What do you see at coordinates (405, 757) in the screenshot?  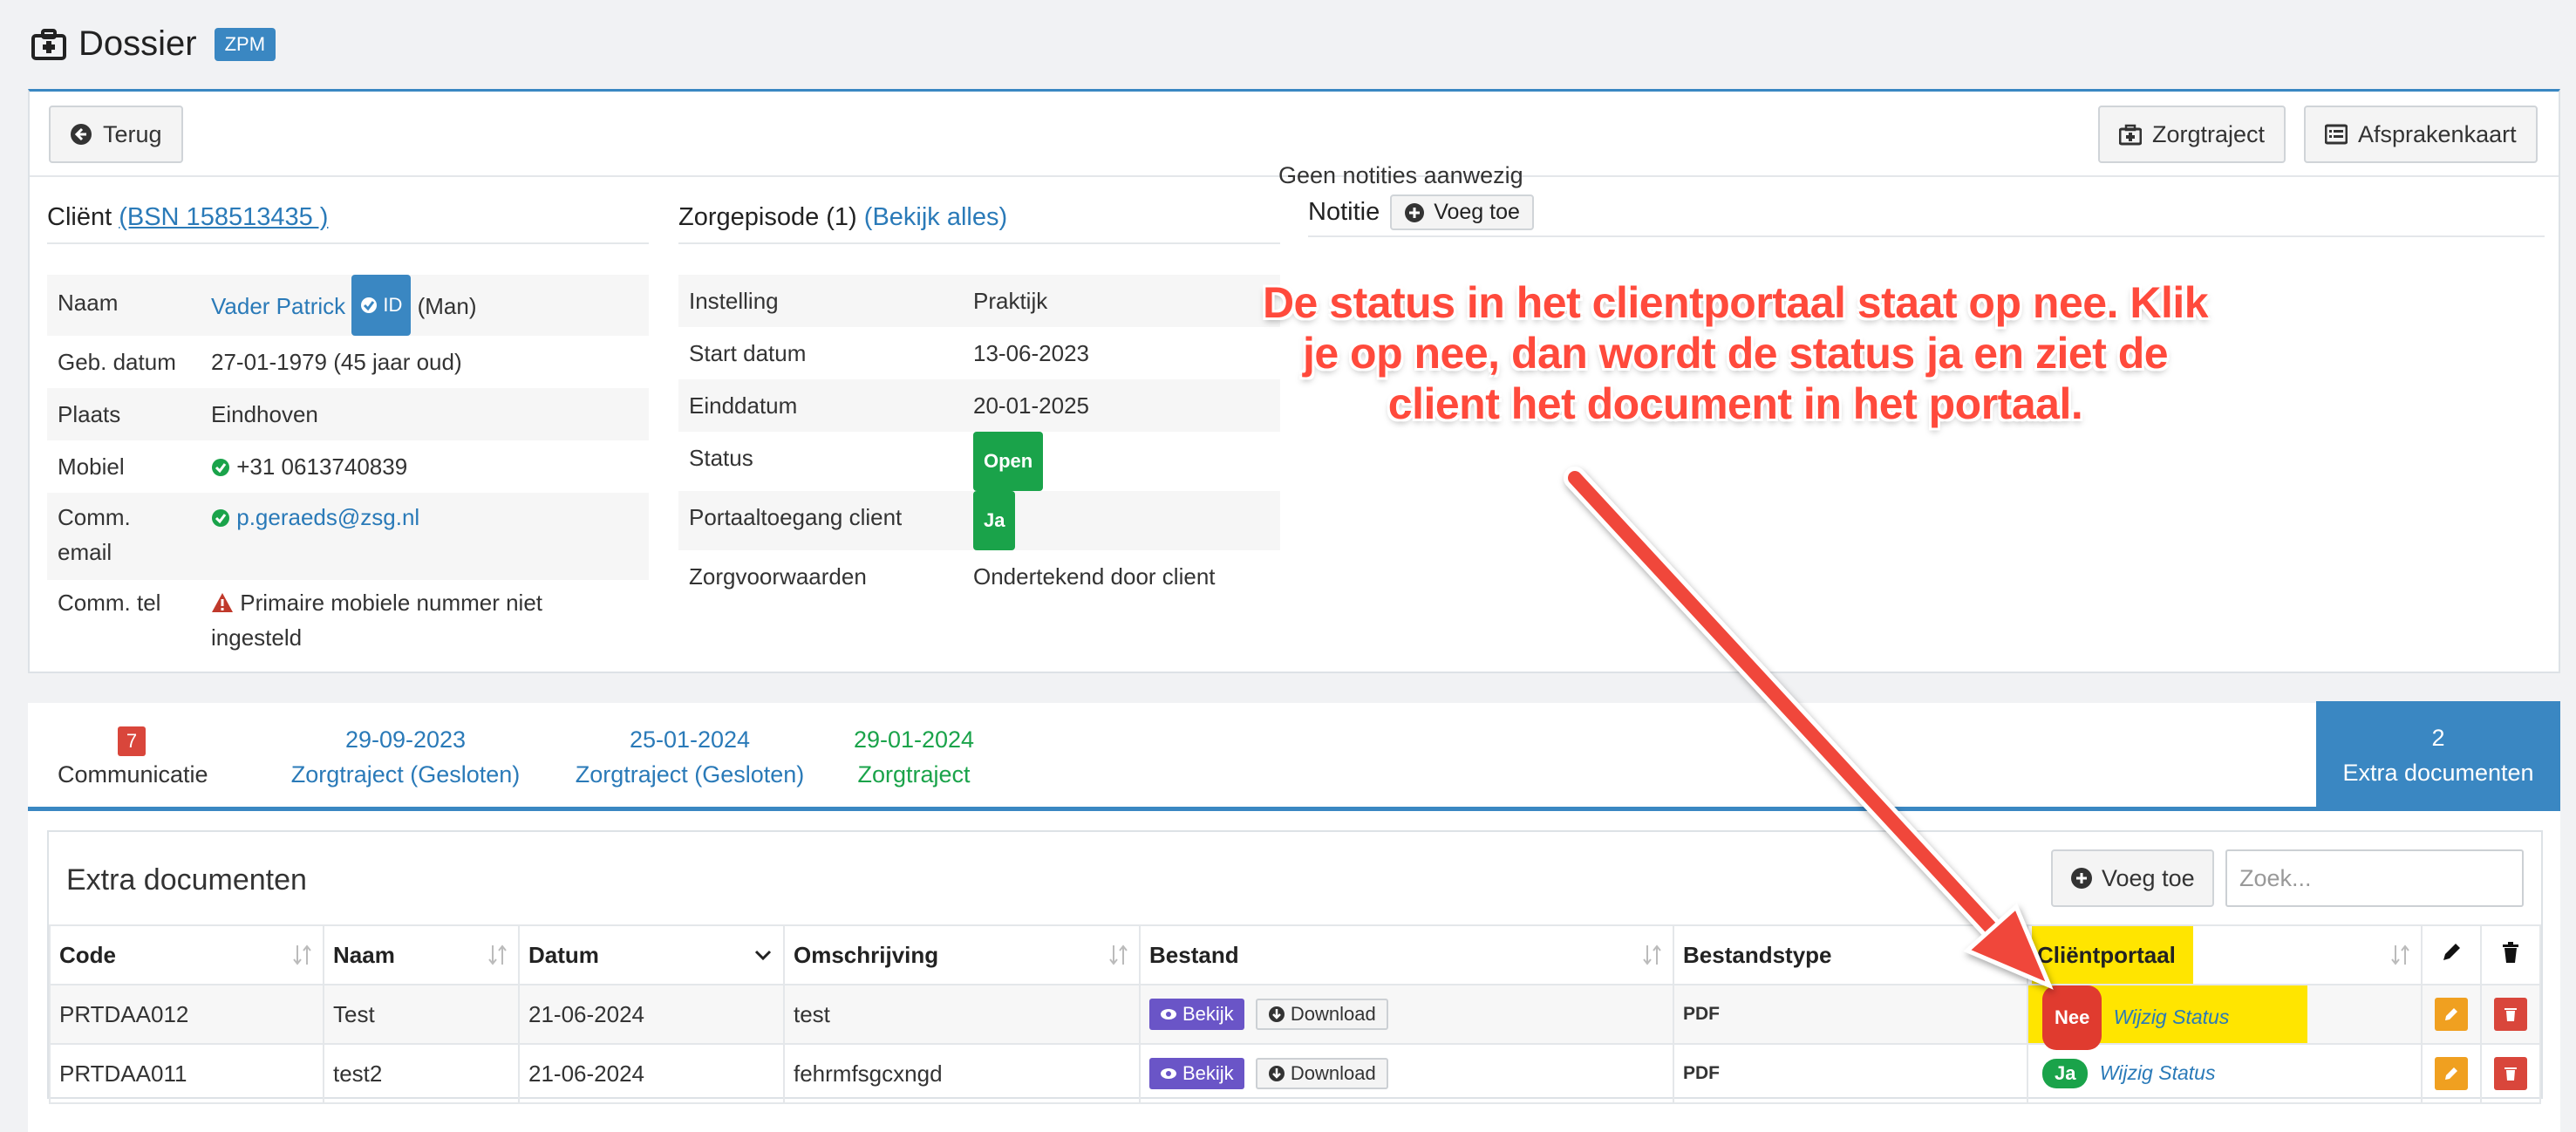 I see `tab-zorgtraject-1: 29-09-2023 Zorgtraject (Gesloten)` at bounding box center [405, 757].